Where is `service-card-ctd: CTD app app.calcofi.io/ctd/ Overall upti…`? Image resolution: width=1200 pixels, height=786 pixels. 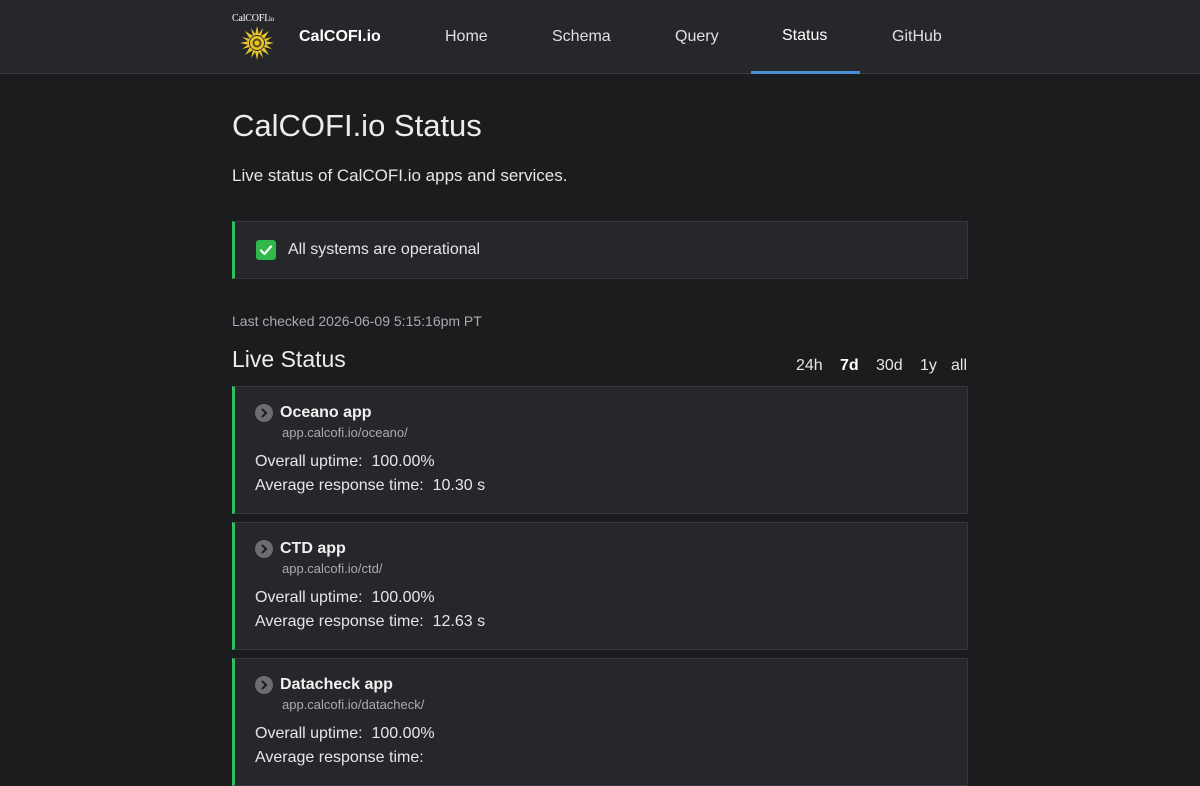 service-card-ctd: CTD app app.calcofi.io/ctd/ Overall upti… is located at coordinates (600, 586).